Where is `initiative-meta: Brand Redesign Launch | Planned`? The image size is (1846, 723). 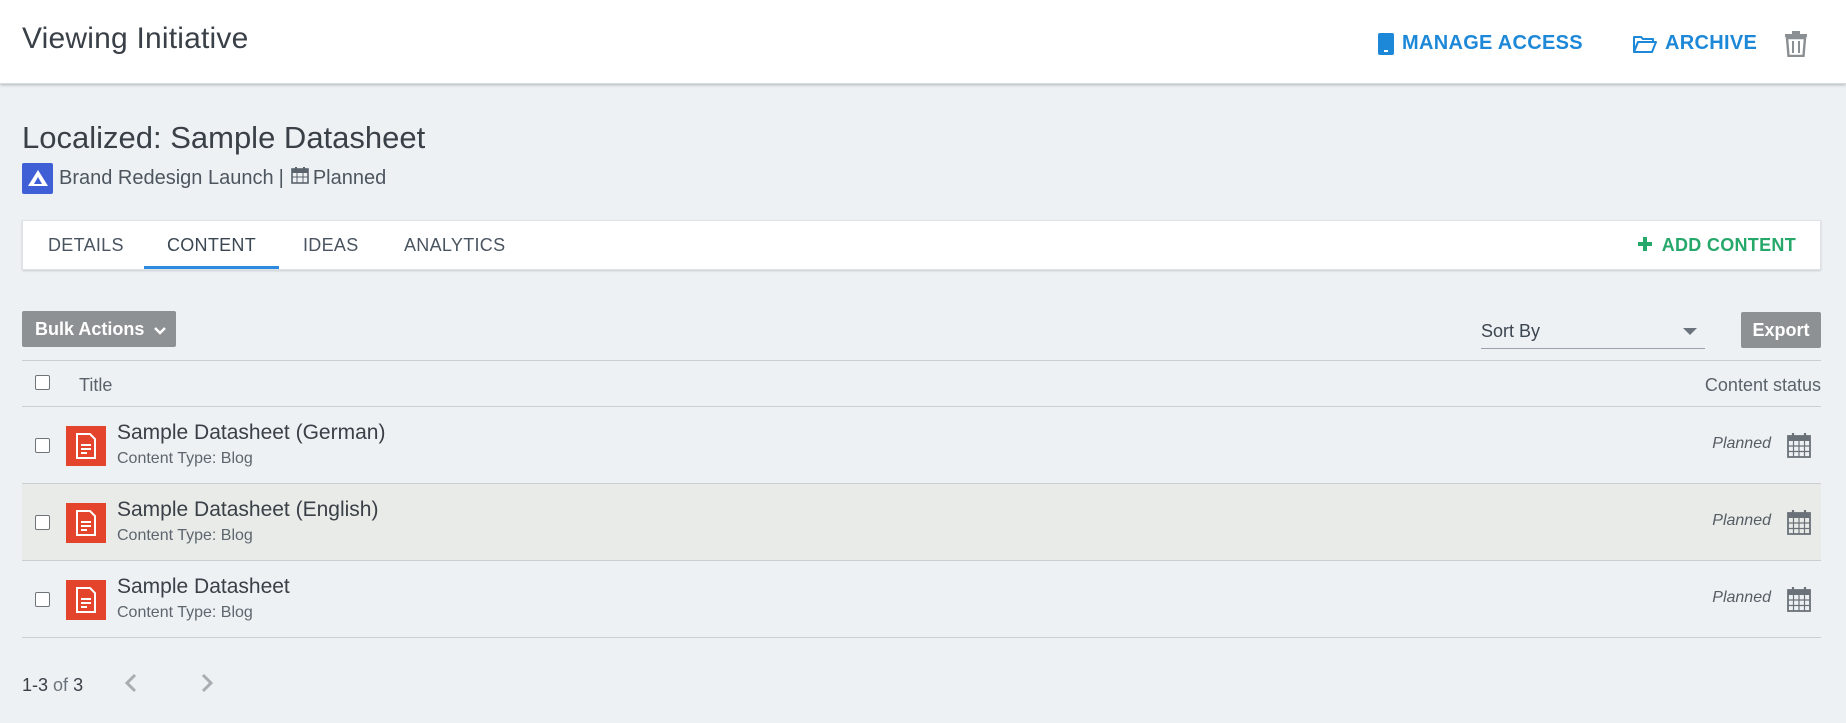 initiative-meta: Brand Redesign Launch | Planned is located at coordinates (204, 178).